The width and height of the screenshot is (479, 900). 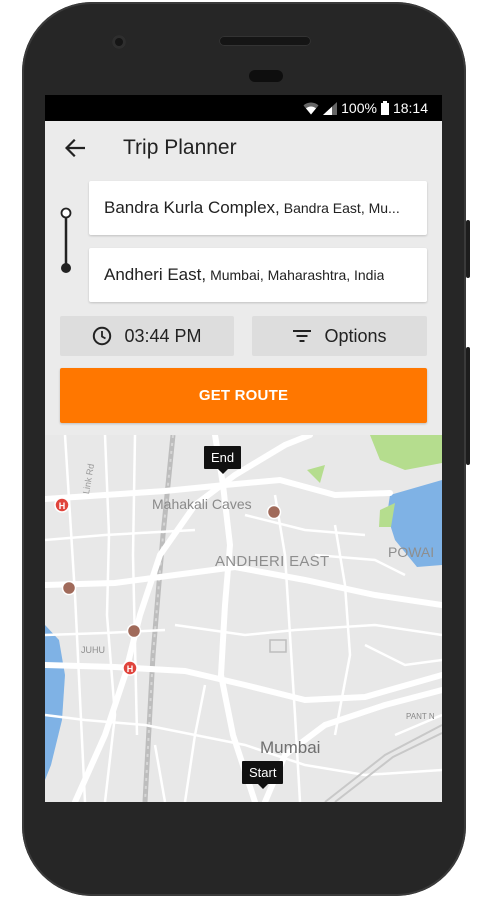 I want to click on map-label-powai: POWAI, so click(x=411, y=552).